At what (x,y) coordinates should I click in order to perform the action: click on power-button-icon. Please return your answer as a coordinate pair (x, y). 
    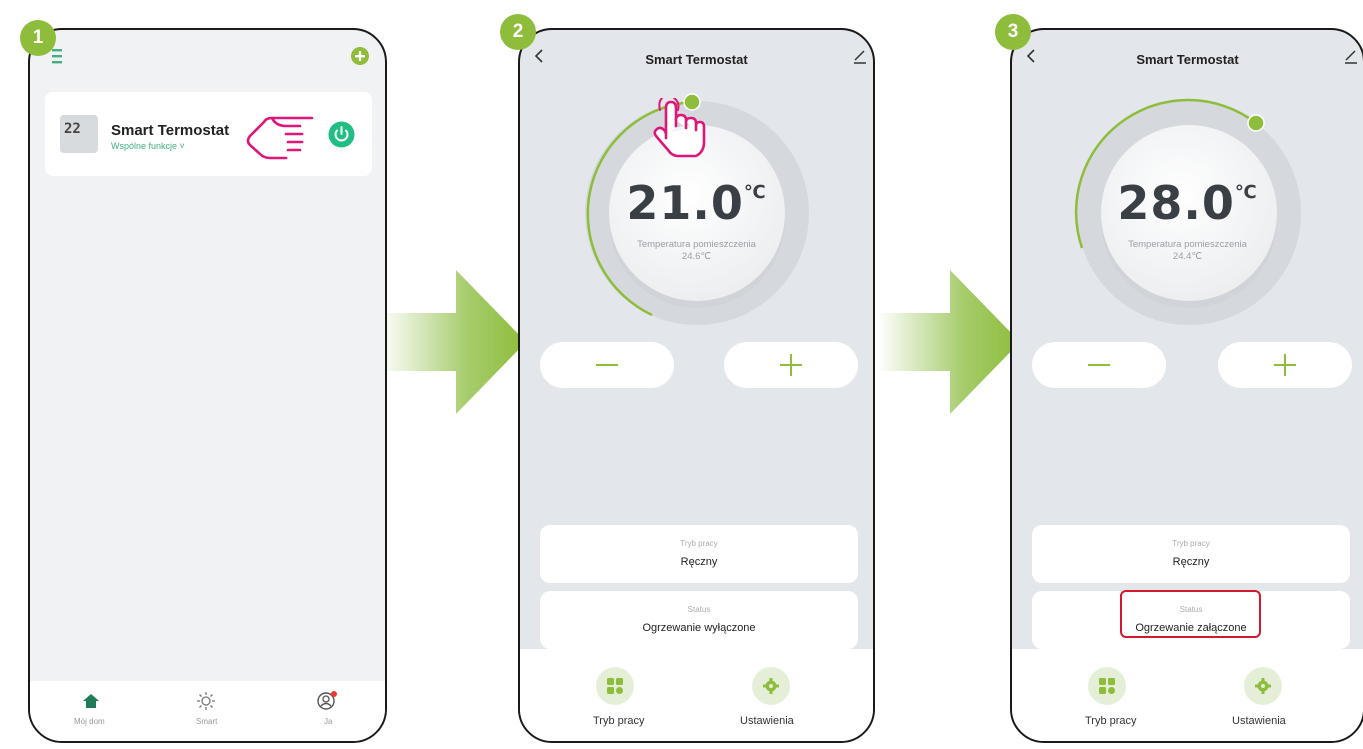
    Looking at the image, I should click on (341, 134).